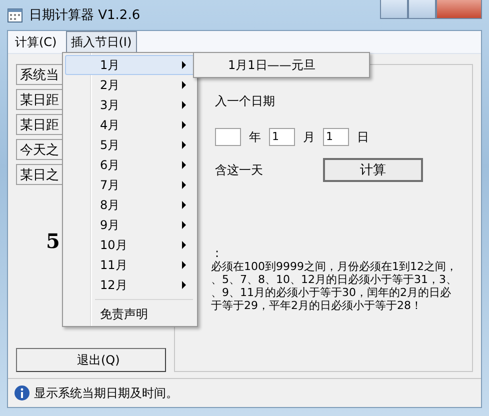  Describe the element at coordinates (255, 137) in the screenshot. I see `date-unit-label: 年` at that location.